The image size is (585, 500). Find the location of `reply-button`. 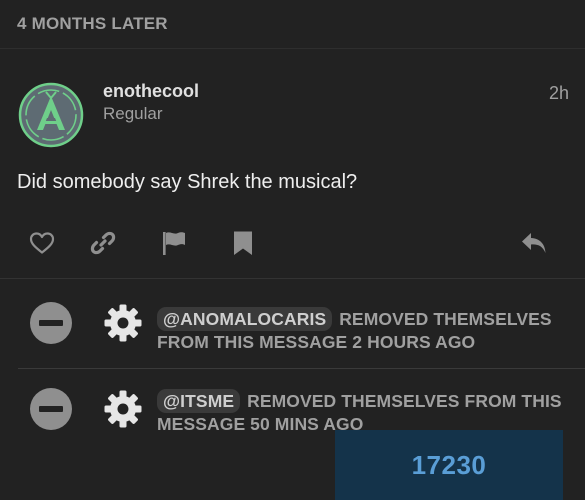

reply-button is located at coordinates (534, 243).